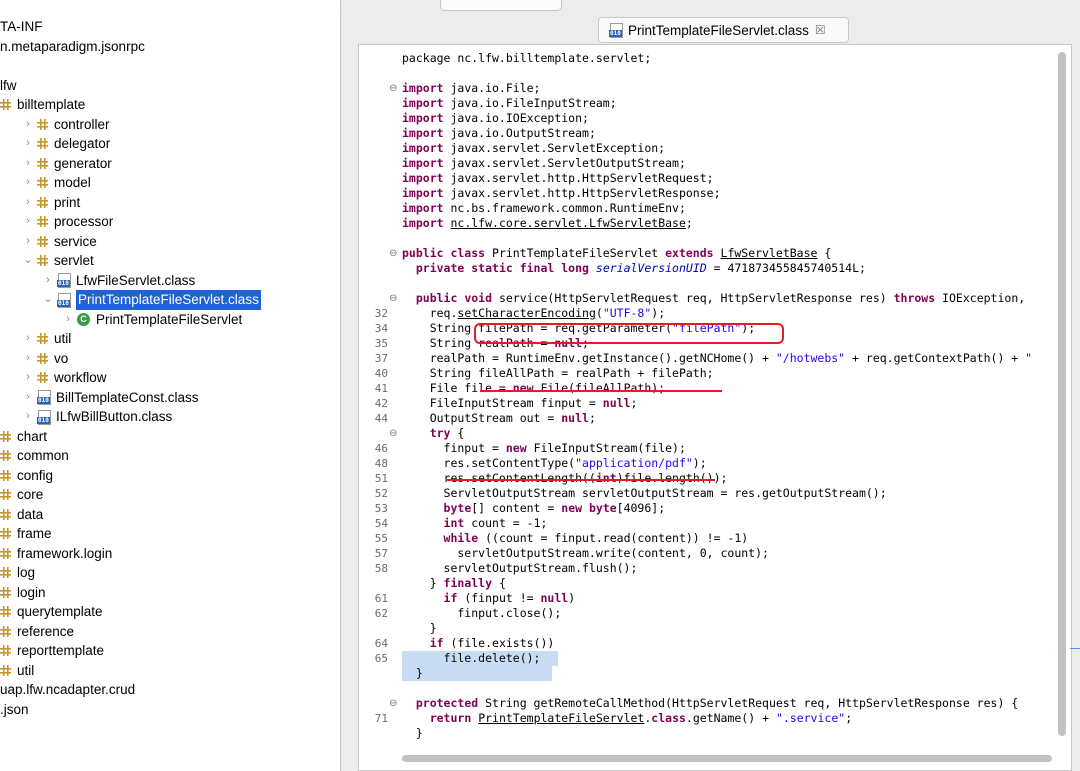 This screenshot has height=771, width=1080. I want to click on tree-item: › generator, so click(67, 164).